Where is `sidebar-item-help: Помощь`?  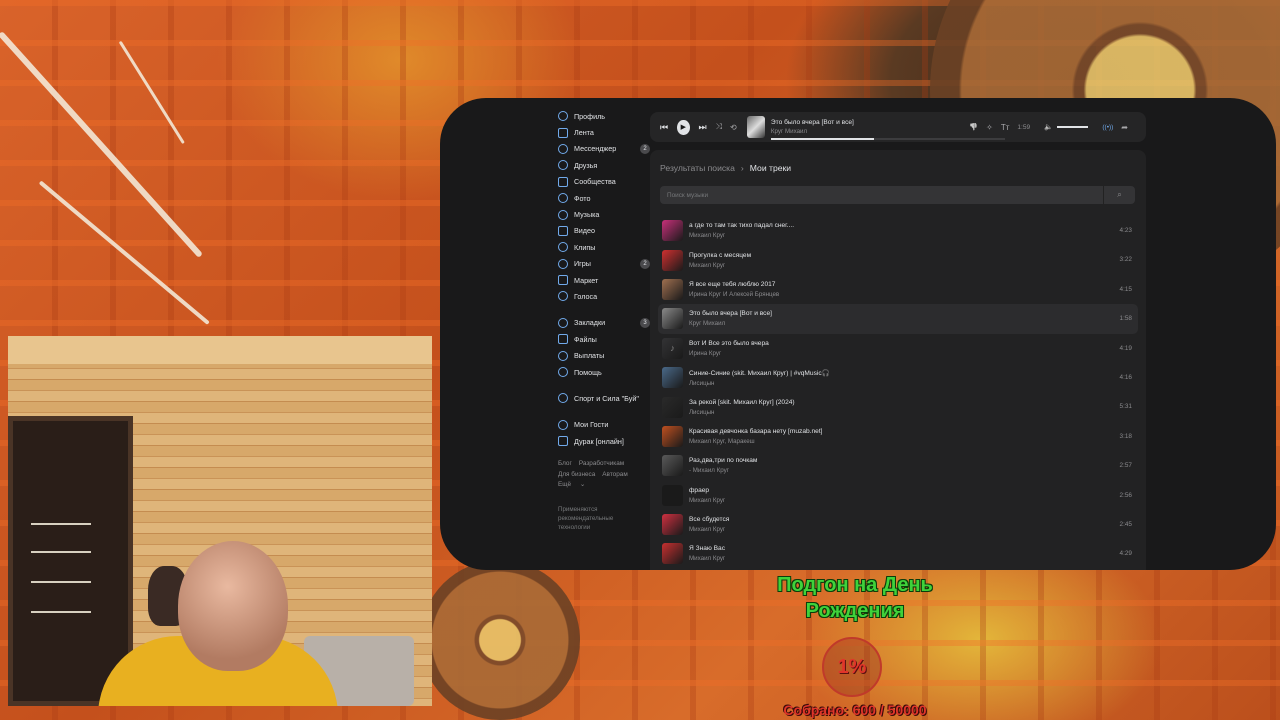
sidebar-item-help: Помощь is located at coordinates (604, 372).